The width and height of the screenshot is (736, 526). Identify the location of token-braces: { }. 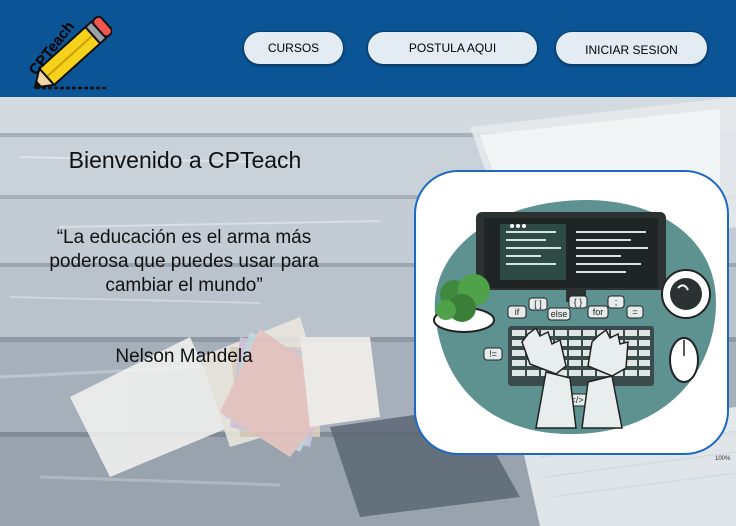
(578, 302).